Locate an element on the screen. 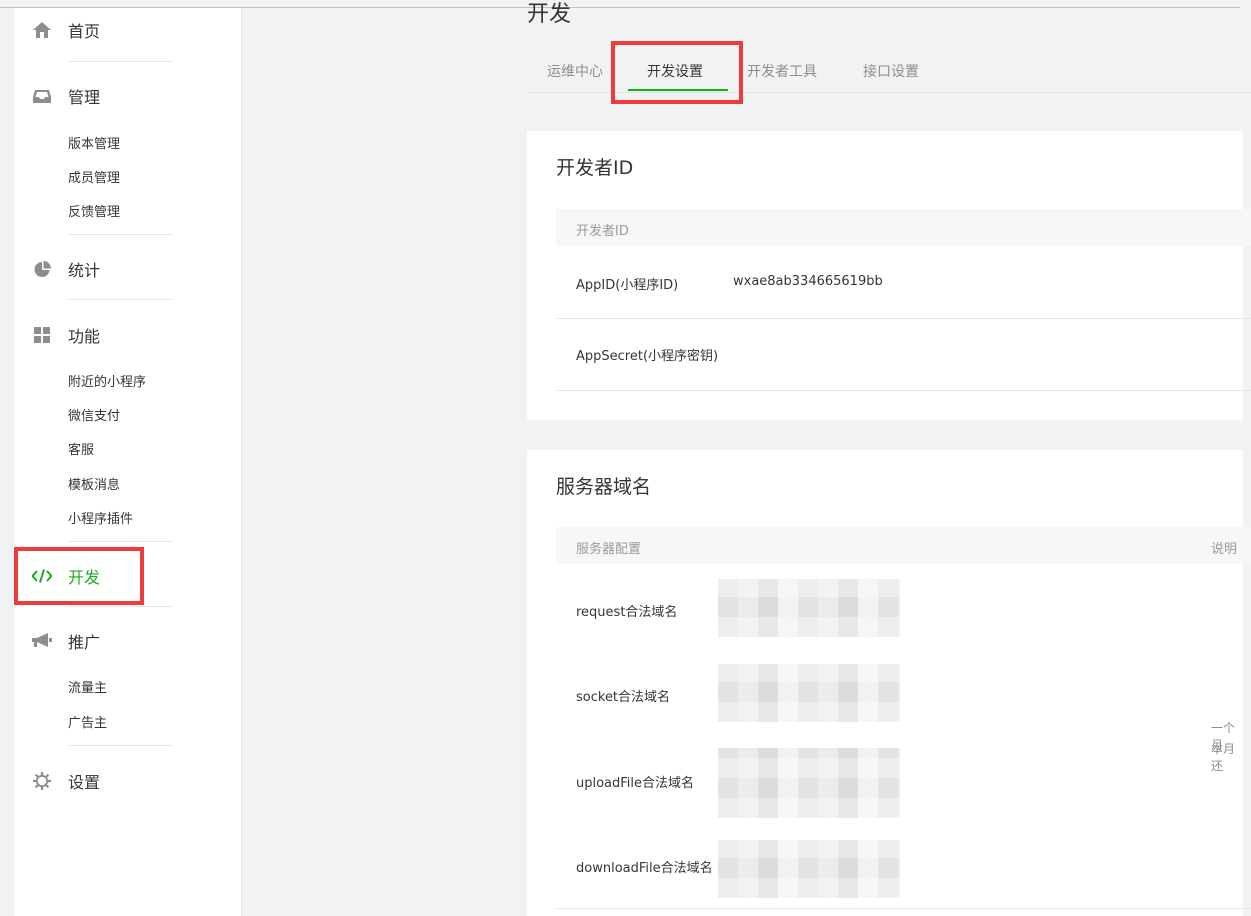  sidebar-item-label: 推广 is located at coordinates (84, 642).